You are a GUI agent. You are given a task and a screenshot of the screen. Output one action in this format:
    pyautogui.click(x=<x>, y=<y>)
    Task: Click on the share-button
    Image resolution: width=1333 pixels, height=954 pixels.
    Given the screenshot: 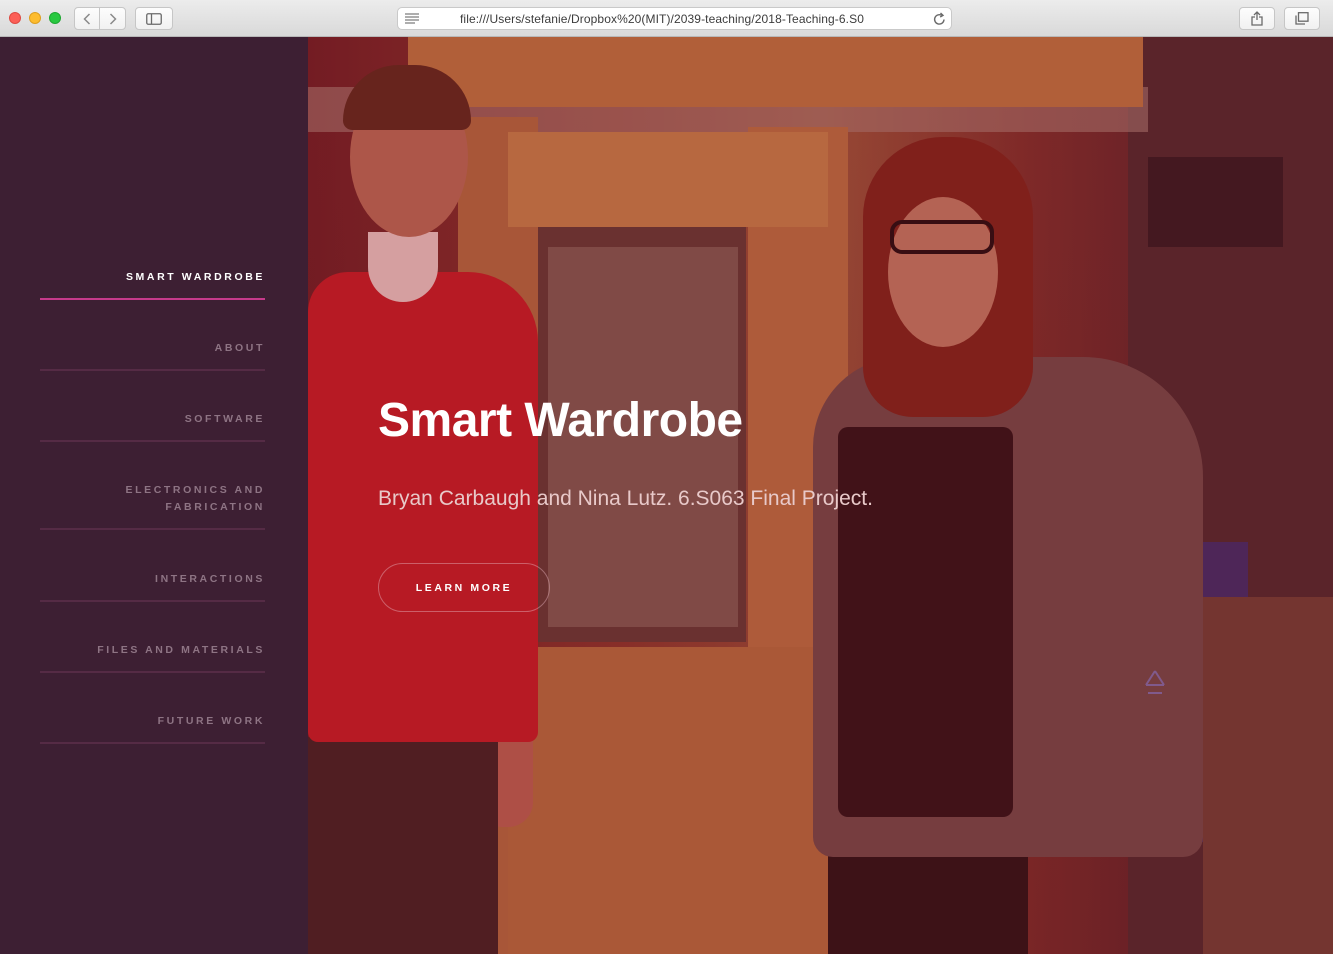 What is the action you would take?
    pyautogui.click(x=1257, y=18)
    